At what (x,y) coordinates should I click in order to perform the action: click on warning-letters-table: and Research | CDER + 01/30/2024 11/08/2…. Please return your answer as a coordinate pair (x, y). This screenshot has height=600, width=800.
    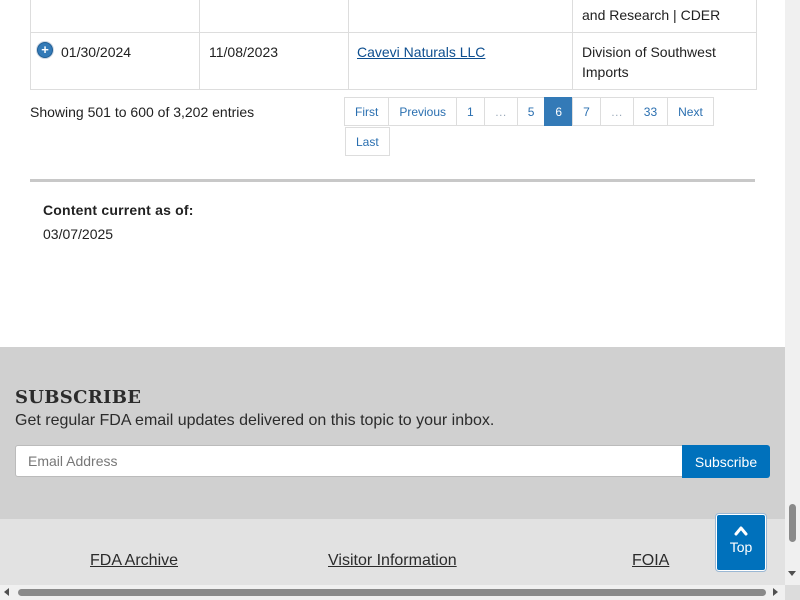
    Looking at the image, I should click on (393, 45).